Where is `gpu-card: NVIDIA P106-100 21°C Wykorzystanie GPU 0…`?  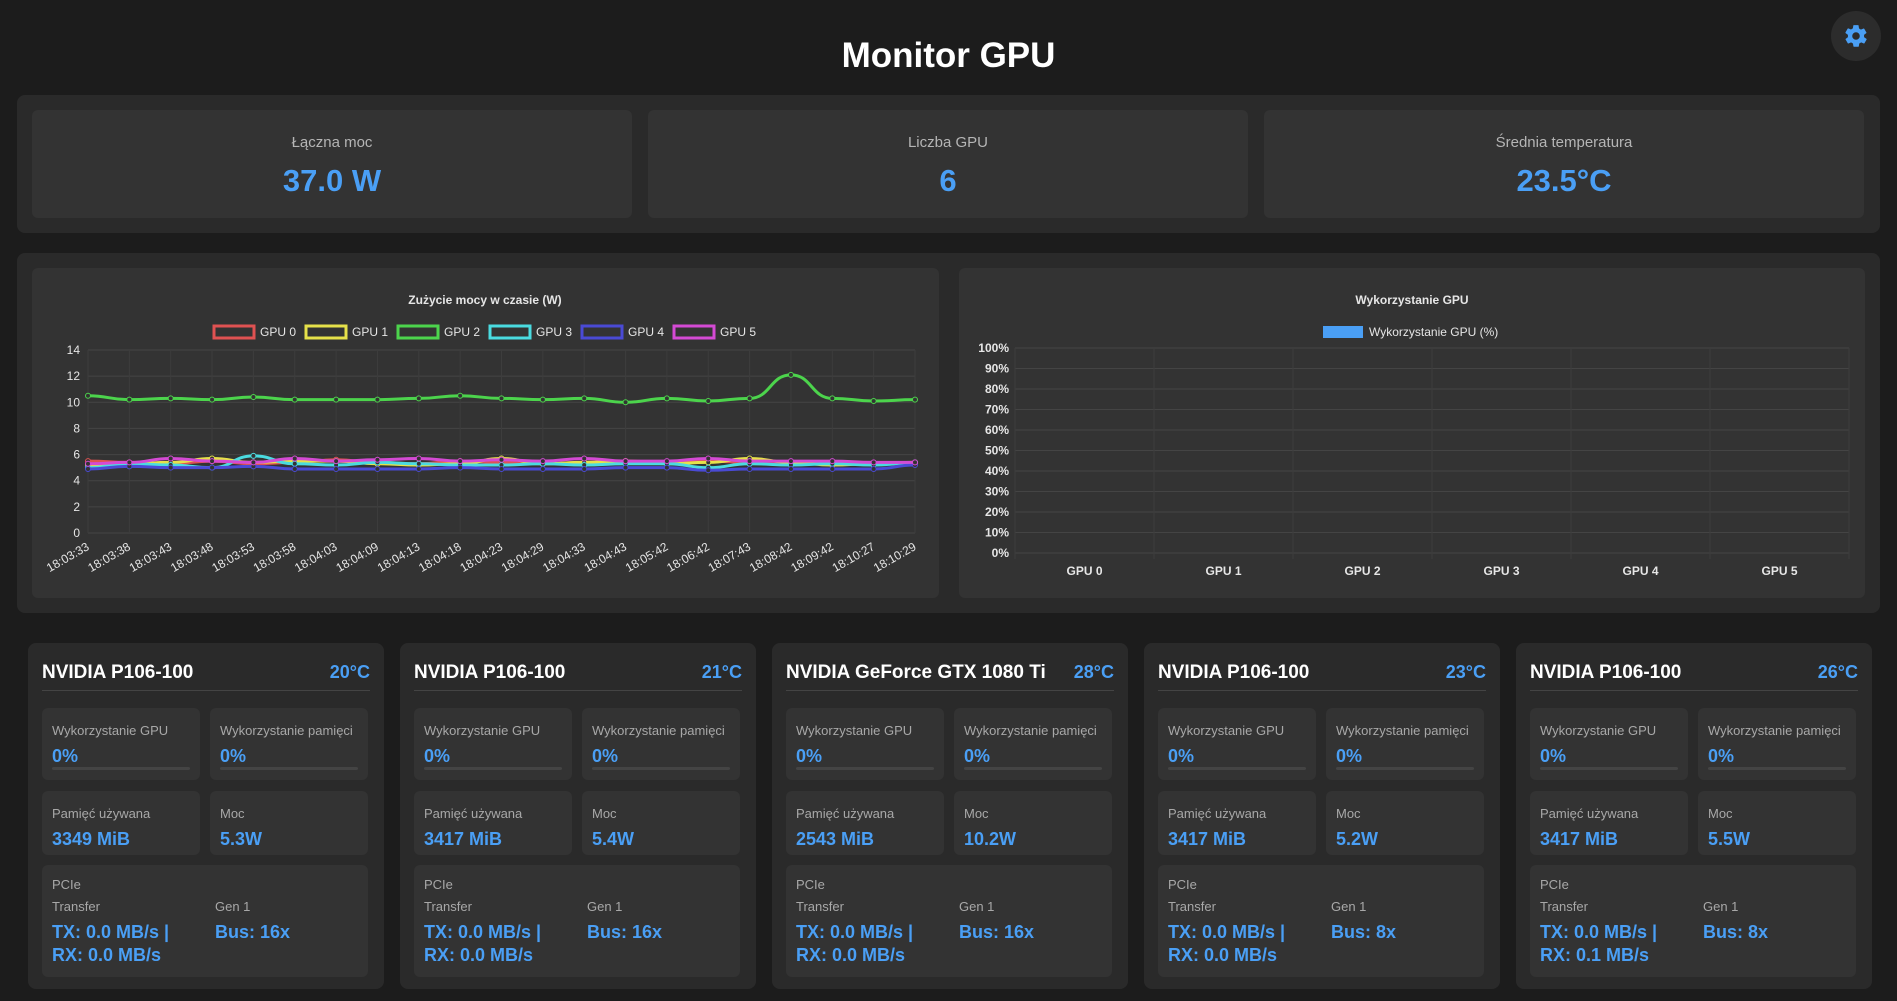
gpu-card: NVIDIA P106-100 21°C Wykorzystanie GPU 0… is located at coordinates (578, 816).